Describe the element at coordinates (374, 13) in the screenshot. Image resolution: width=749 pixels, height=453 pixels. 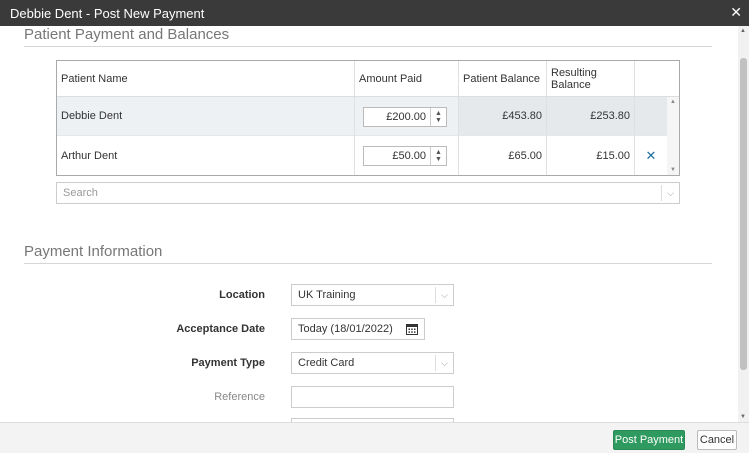
I see `window-titlebar: Debbie Dent - Post New Payment ✕` at that location.